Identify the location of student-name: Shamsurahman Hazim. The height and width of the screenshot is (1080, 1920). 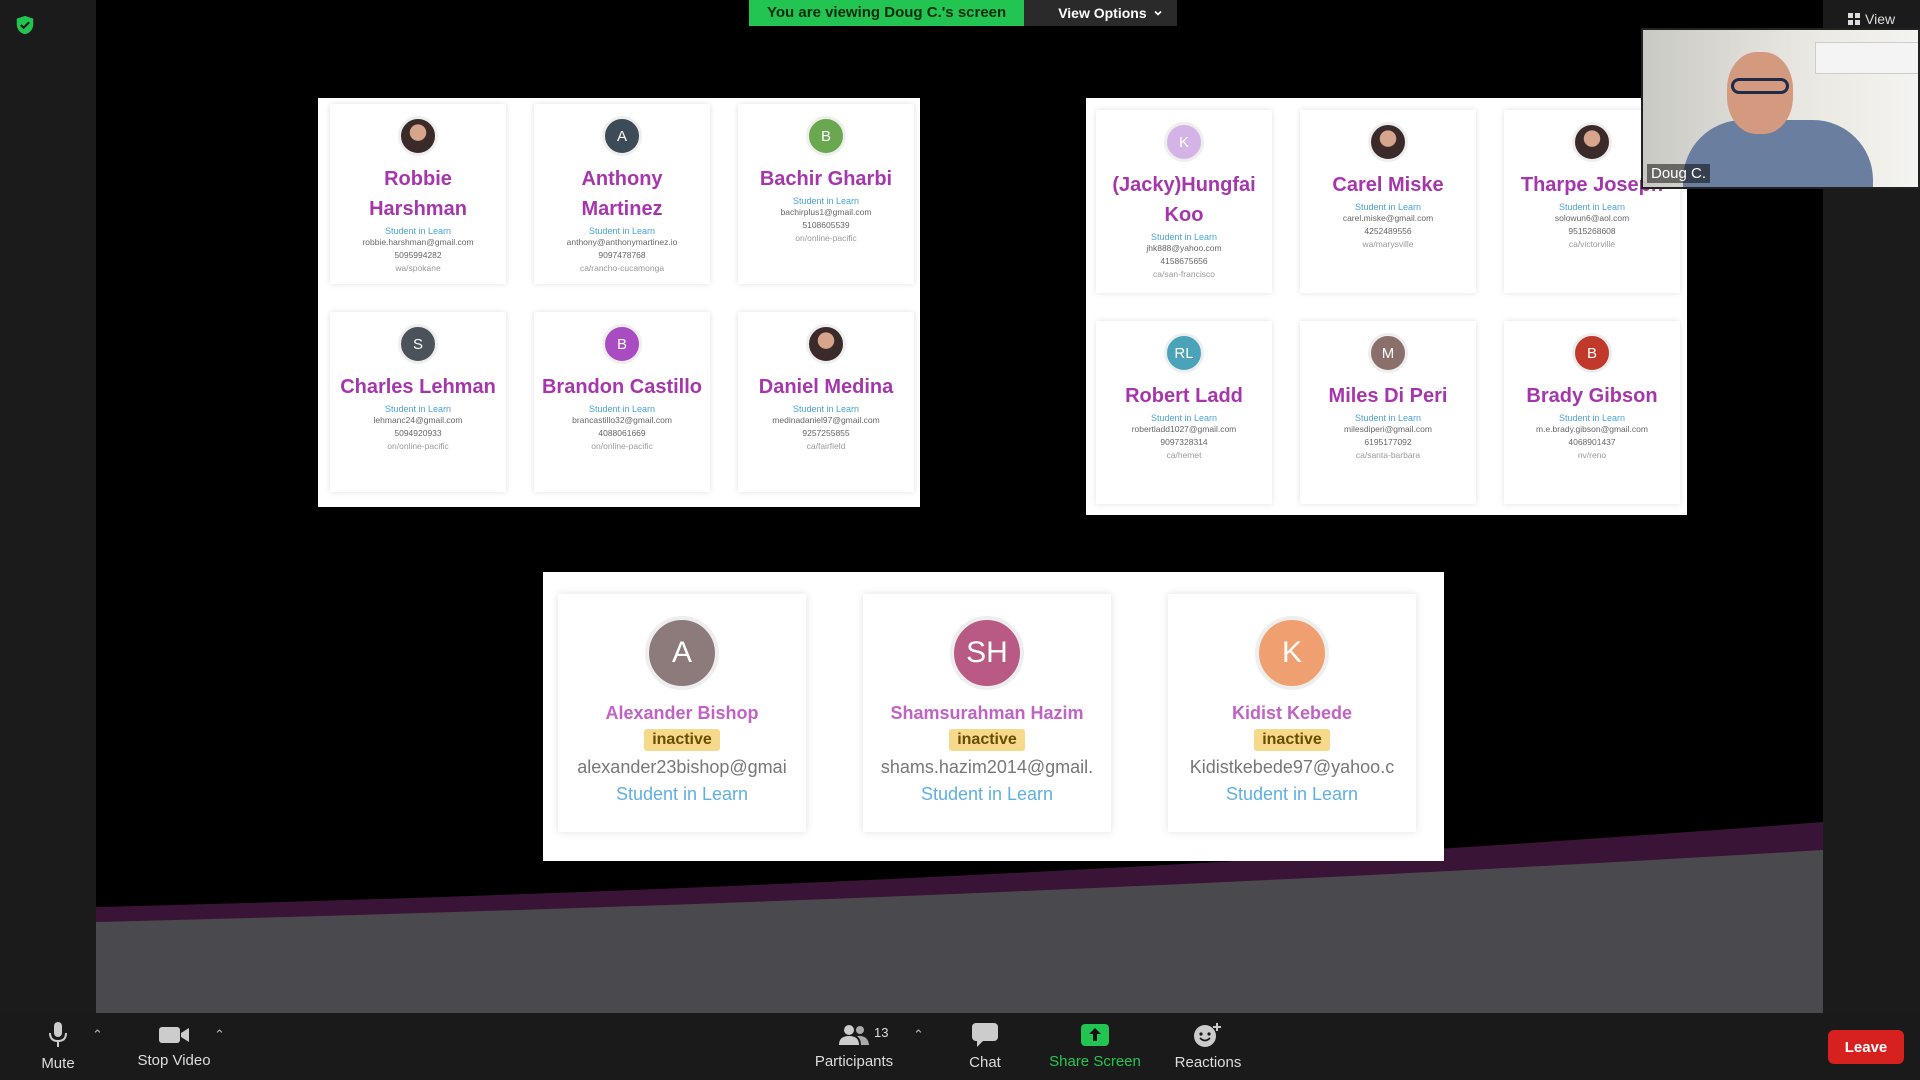
(987, 713).